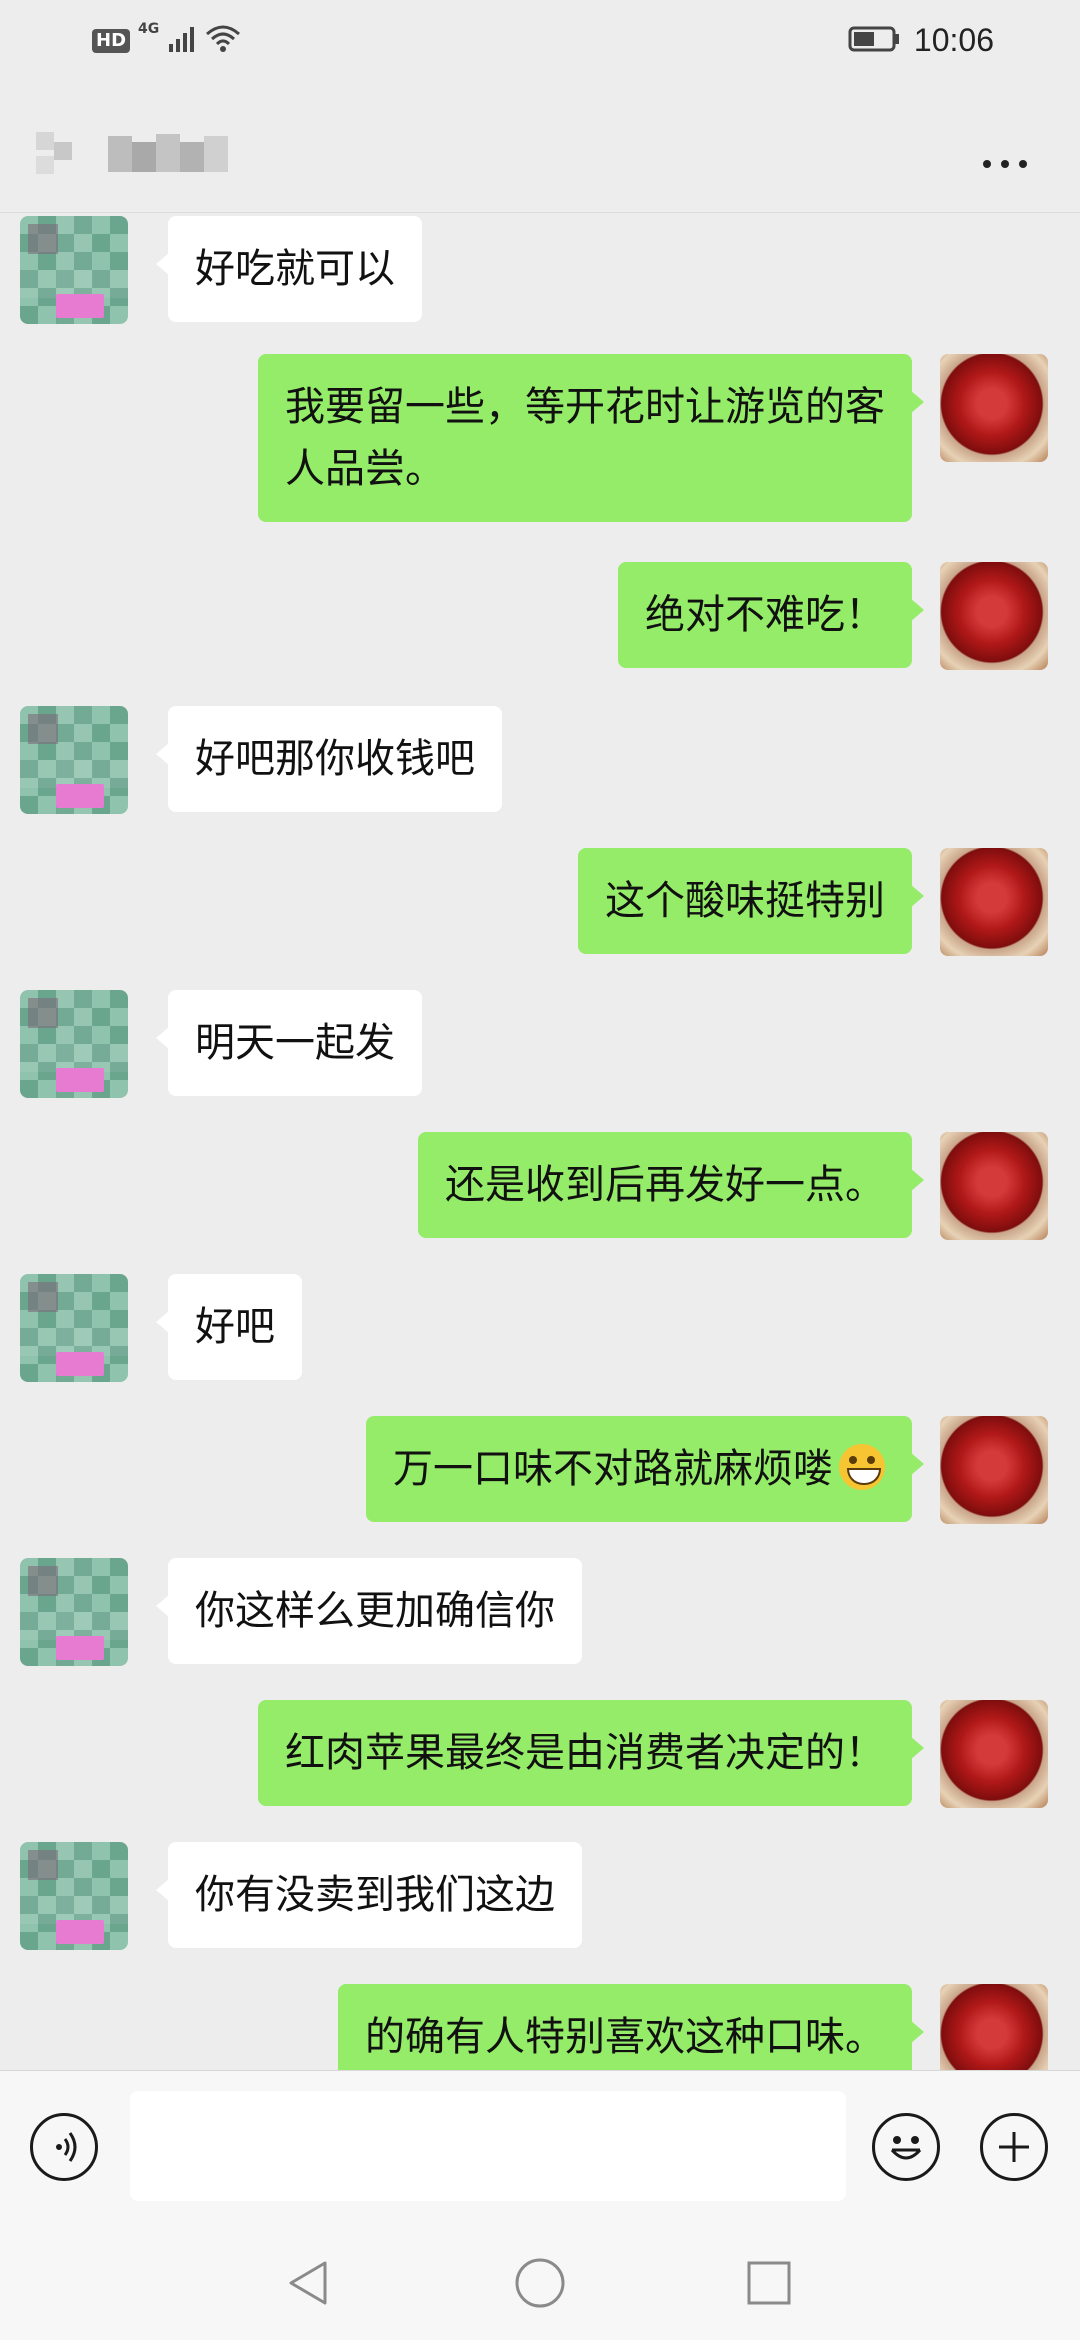 The height and width of the screenshot is (2340, 1080). What do you see at coordinates (771, 615) in the screenshot?
I see `message-bubble-sent: 绝对不难吃！` at bounding box center [771, 615].